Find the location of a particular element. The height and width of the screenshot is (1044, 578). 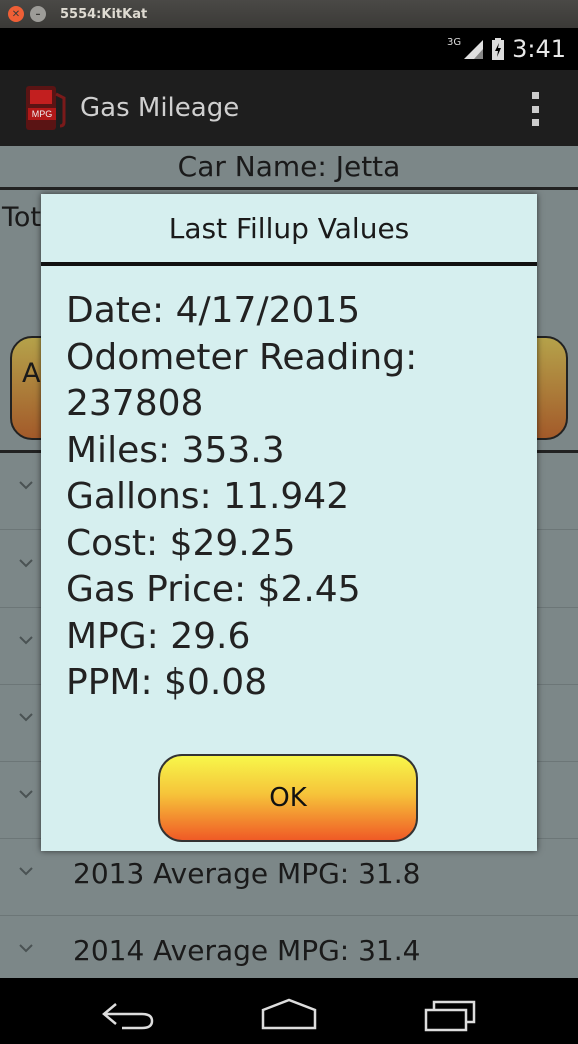

battery-icon is located at coordinates (498, 49).